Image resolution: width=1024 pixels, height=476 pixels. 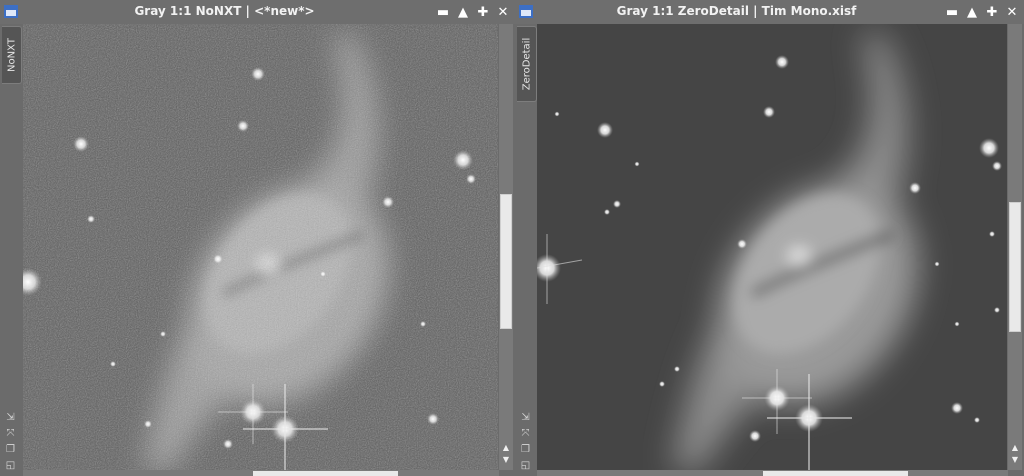 I want to click on window-title: Gray 1:1 NoNXT | <*new*>, so click(x=224, y=11).